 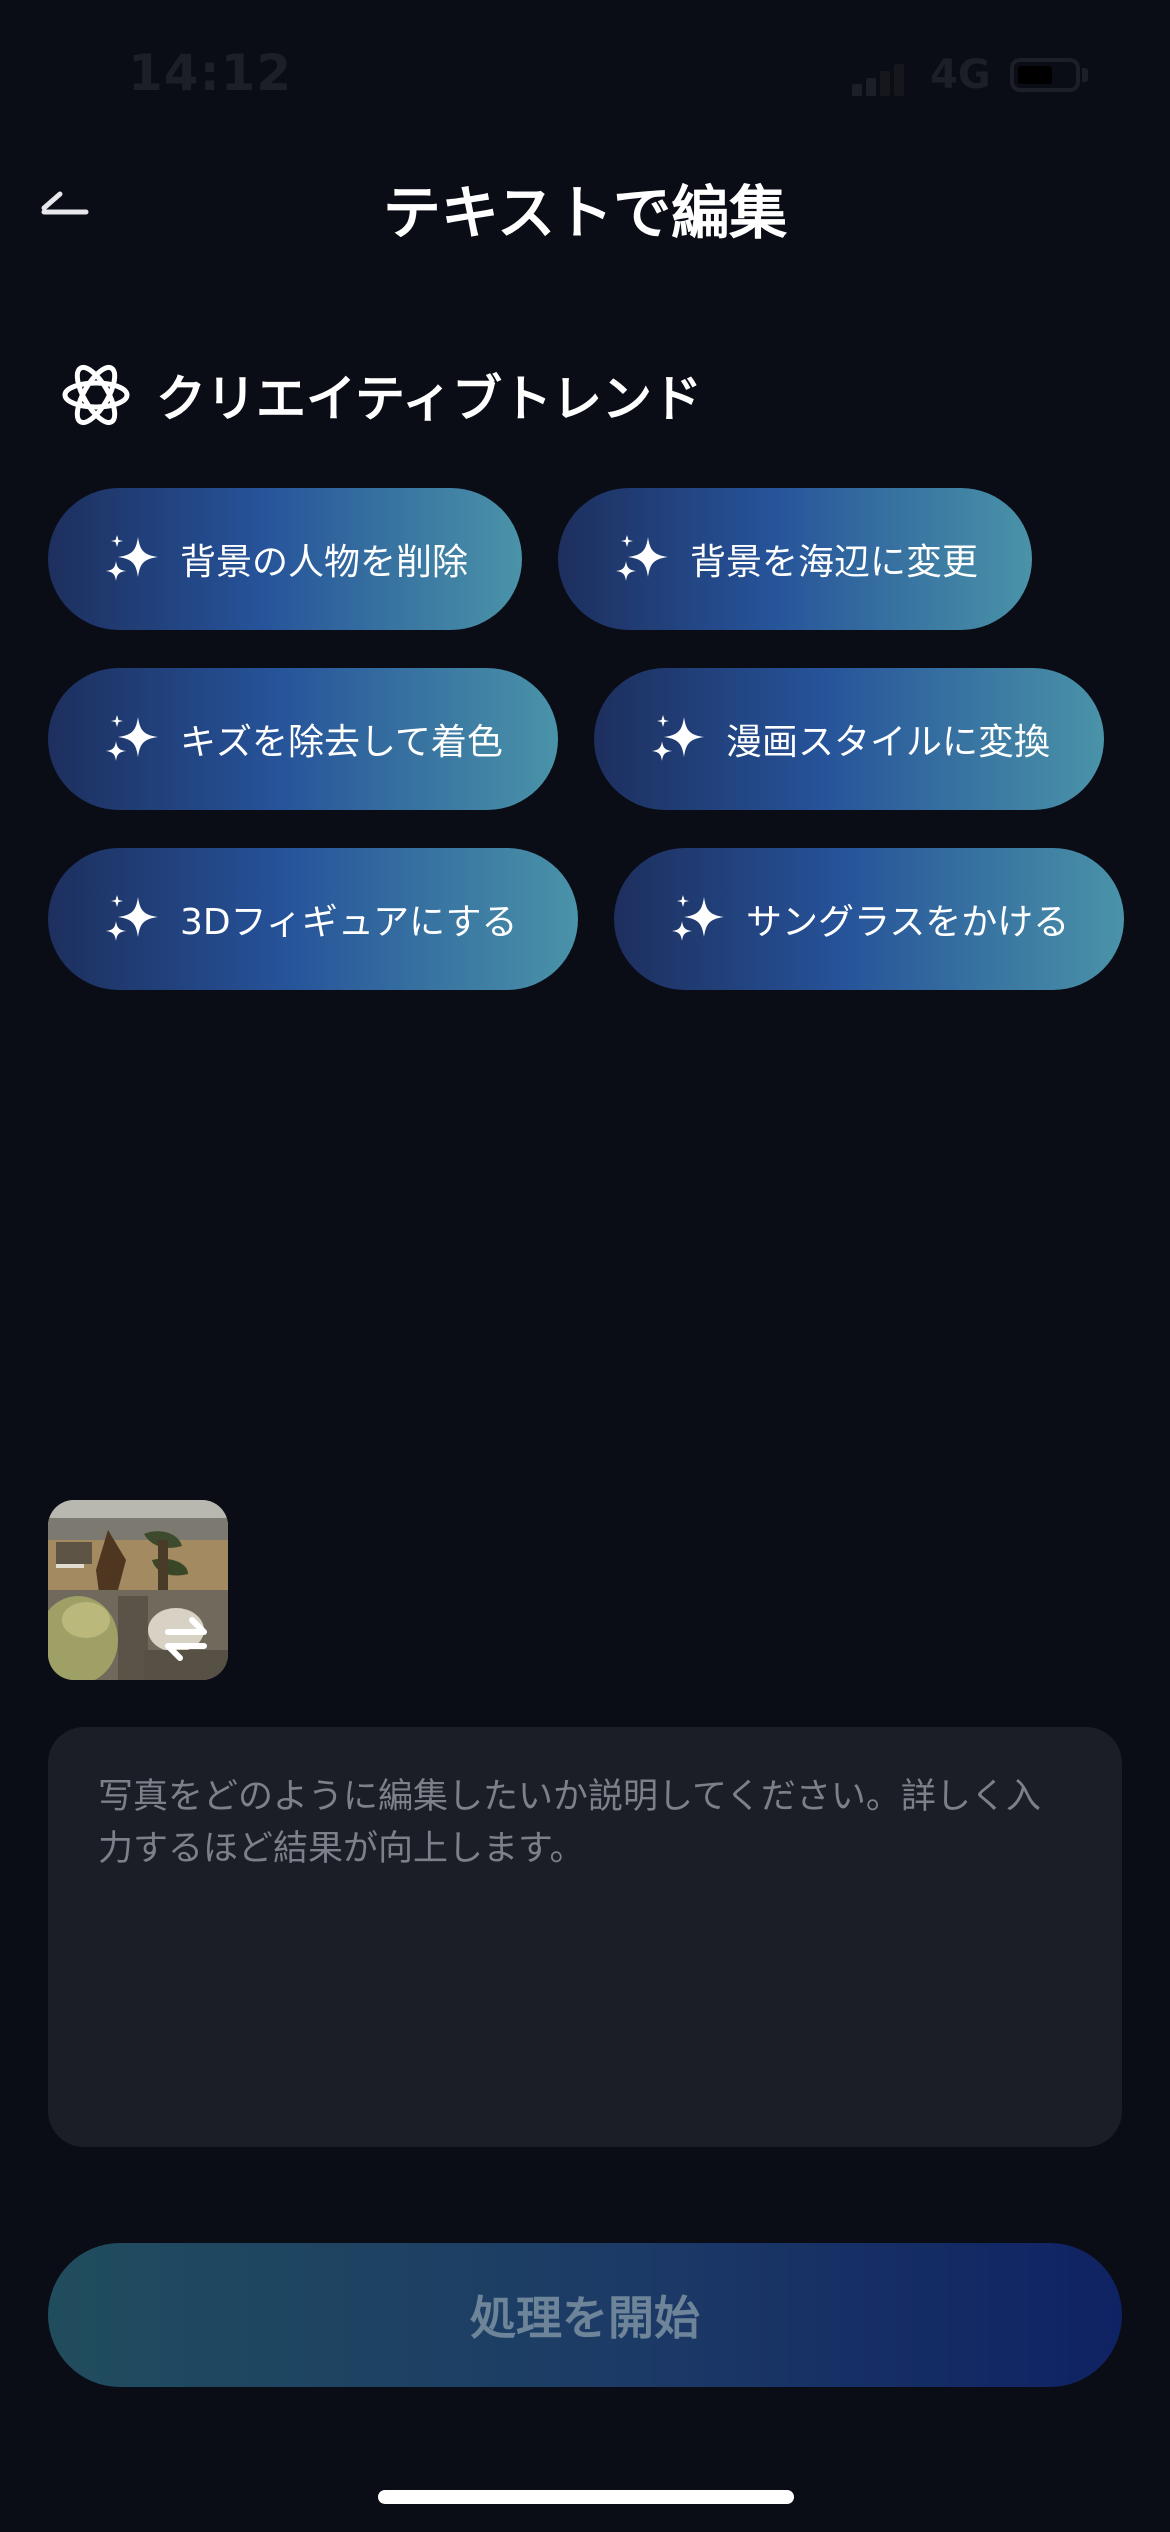 I want to click on chip-make-3d-figure: 3Dフィギュアにする, so click(x=313, y=919).